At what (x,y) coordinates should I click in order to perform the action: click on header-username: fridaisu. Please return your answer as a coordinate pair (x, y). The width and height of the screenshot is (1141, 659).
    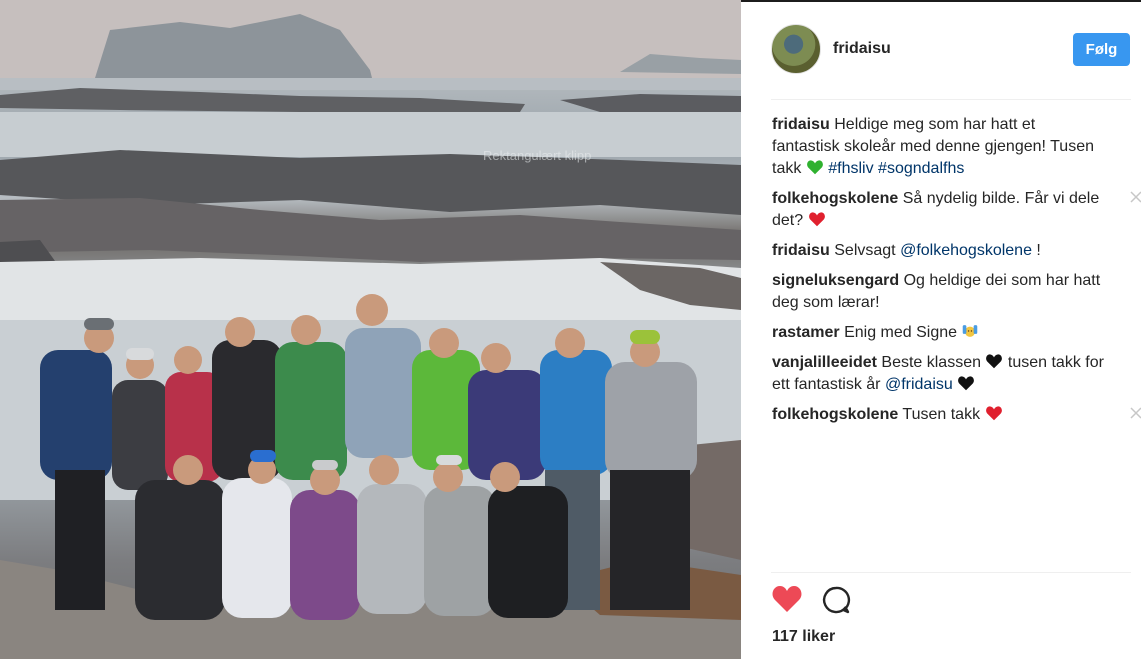
    Looking at the image, I should click on (862, 49).